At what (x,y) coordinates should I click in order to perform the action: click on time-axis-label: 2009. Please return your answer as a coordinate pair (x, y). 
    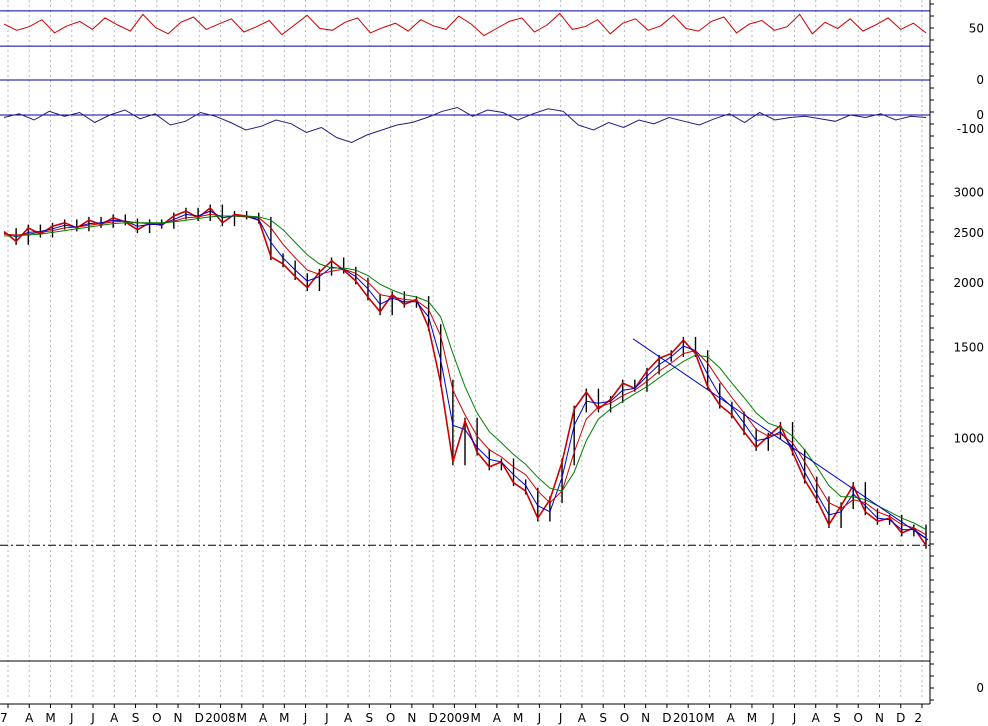
    Looking at the image, I should click on (454, 718).